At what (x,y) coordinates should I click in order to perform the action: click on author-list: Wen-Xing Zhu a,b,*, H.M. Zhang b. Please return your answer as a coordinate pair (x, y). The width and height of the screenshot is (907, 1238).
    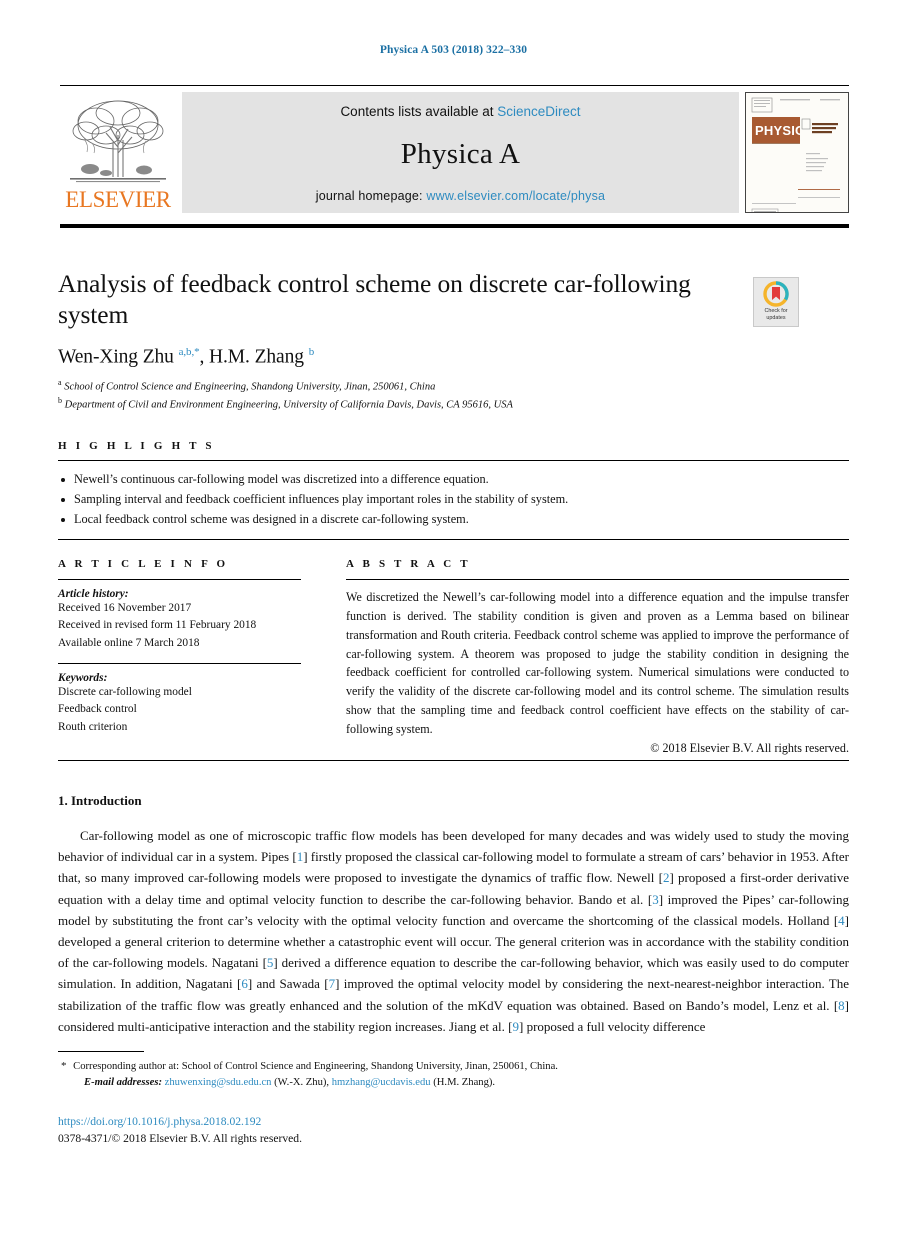
    Looking at the image, I should click on (186, 357).